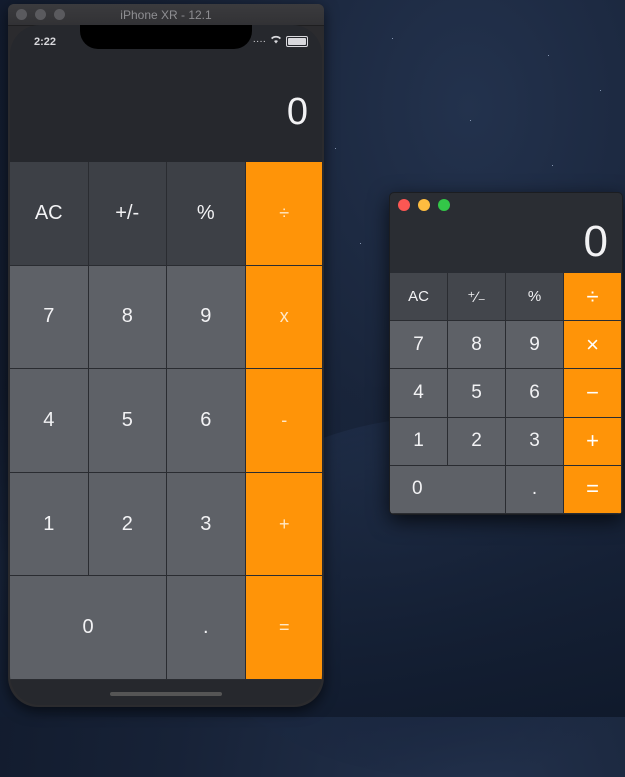  Describe the element at coordinates (297, 41) in the screenshot. I see `battery-icon` at that location.